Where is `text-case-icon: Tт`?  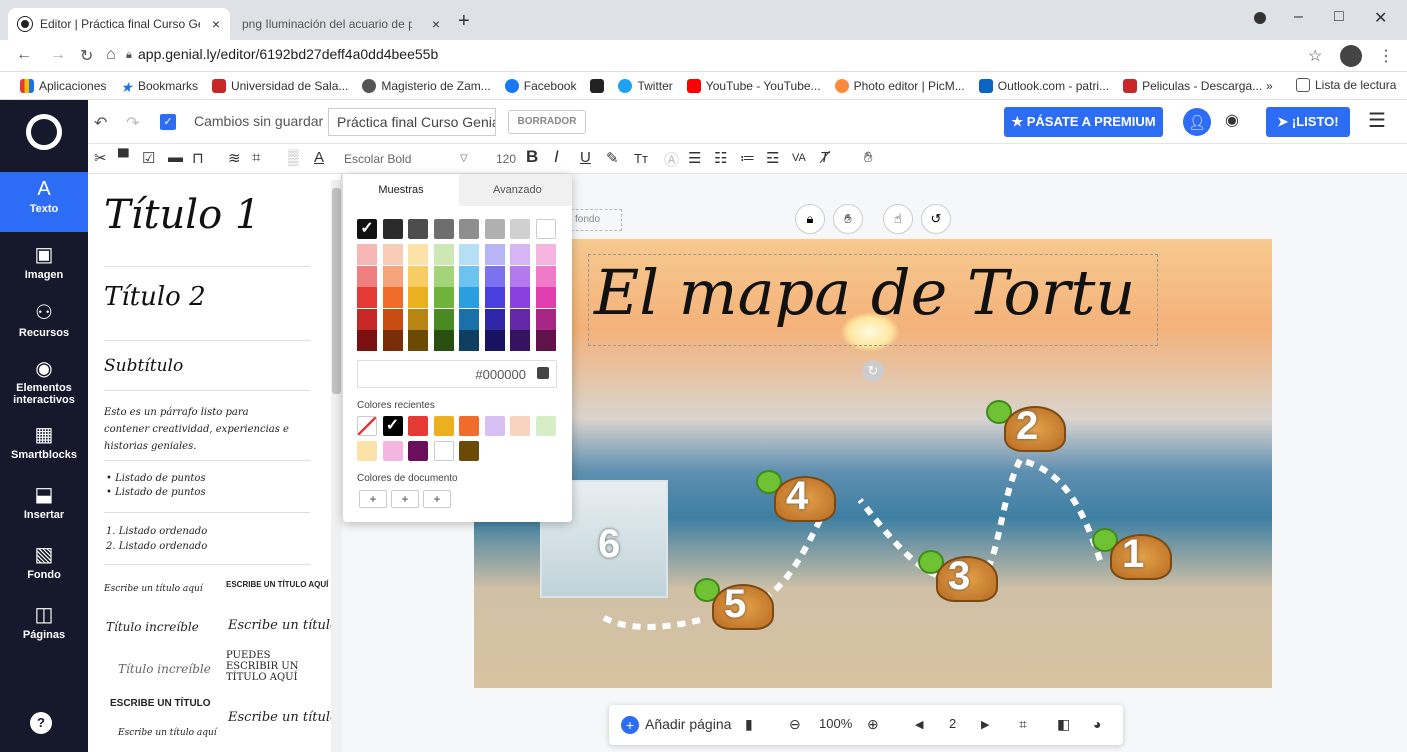
text-case-icon: Tт is located at coordinates (641, 158).